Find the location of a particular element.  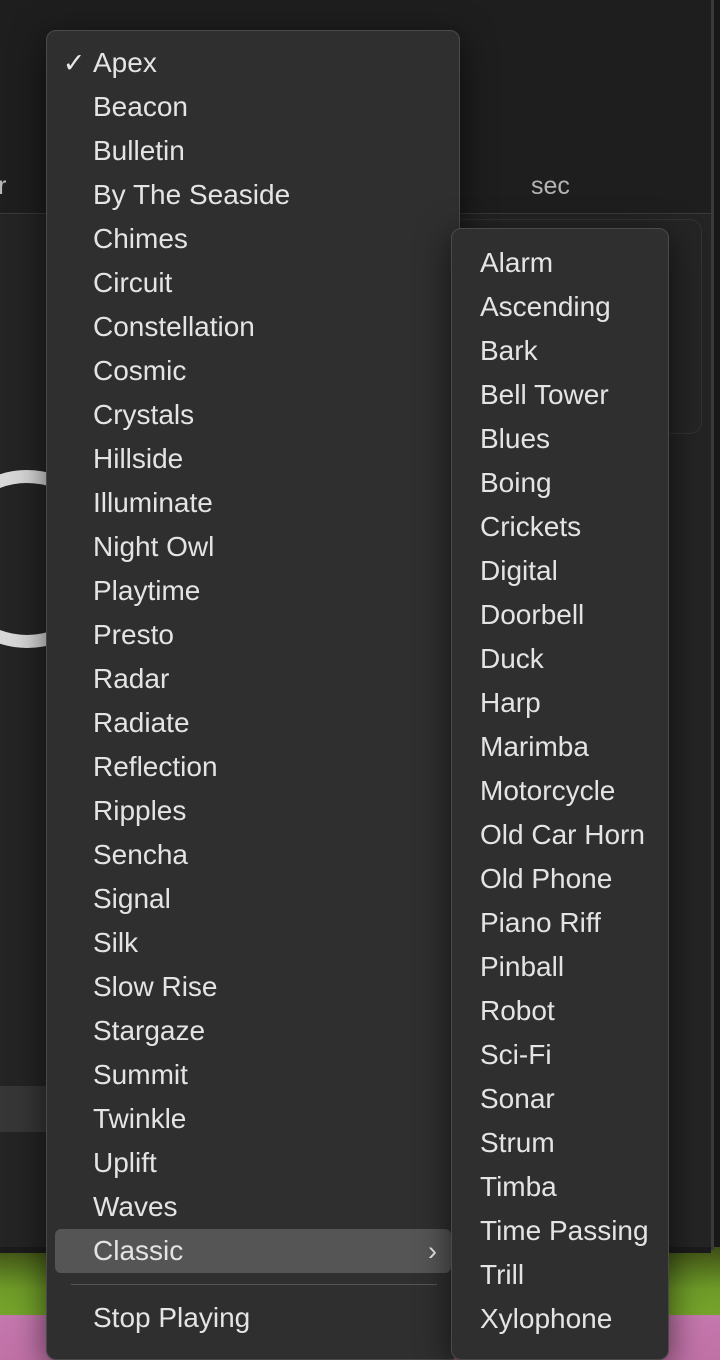

menu-item: Beacon is located at coordinates (253, 107).